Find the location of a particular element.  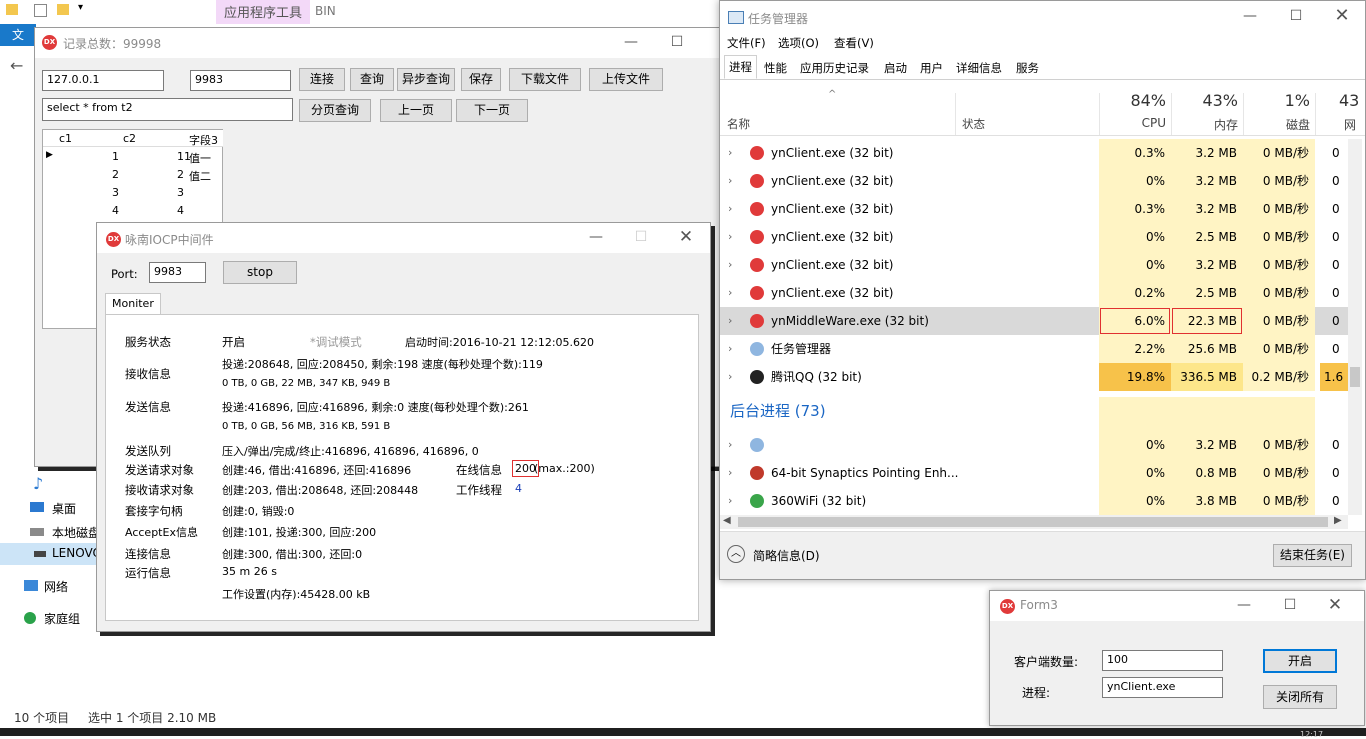

col-cpu-pct: 84% is located at coordinates (1133, 100).